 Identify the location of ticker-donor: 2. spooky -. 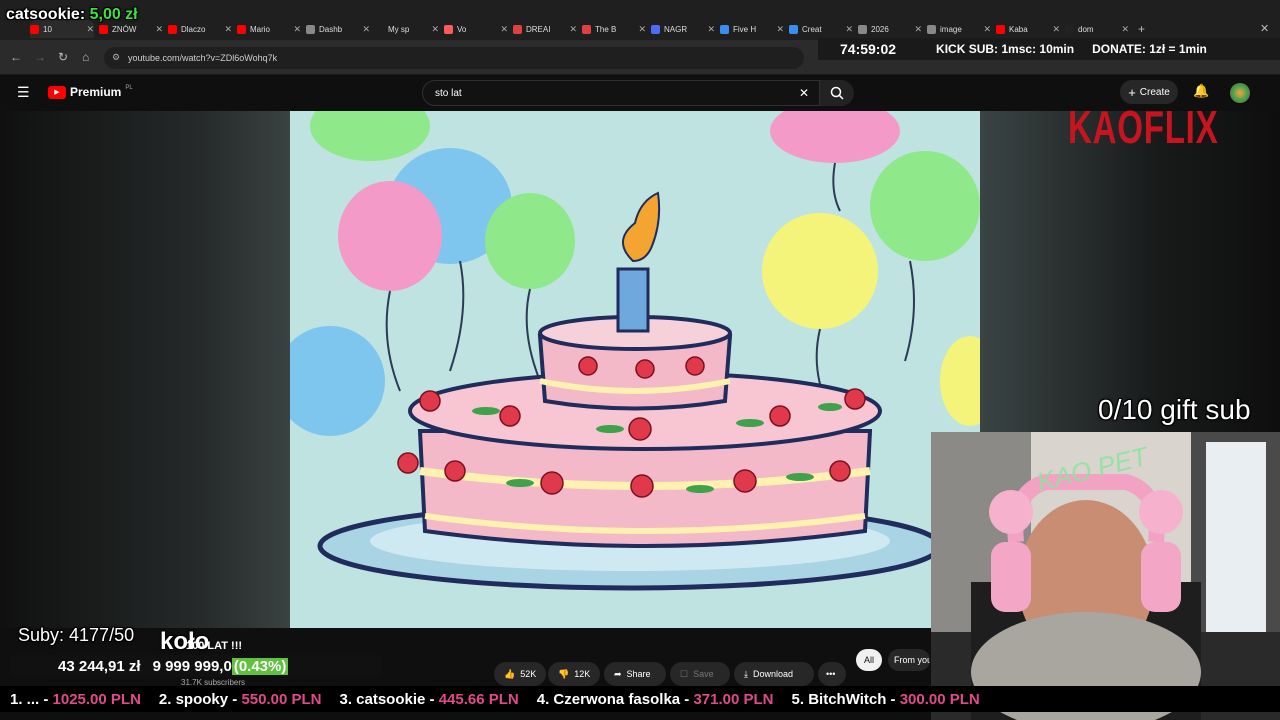
(200, 699).